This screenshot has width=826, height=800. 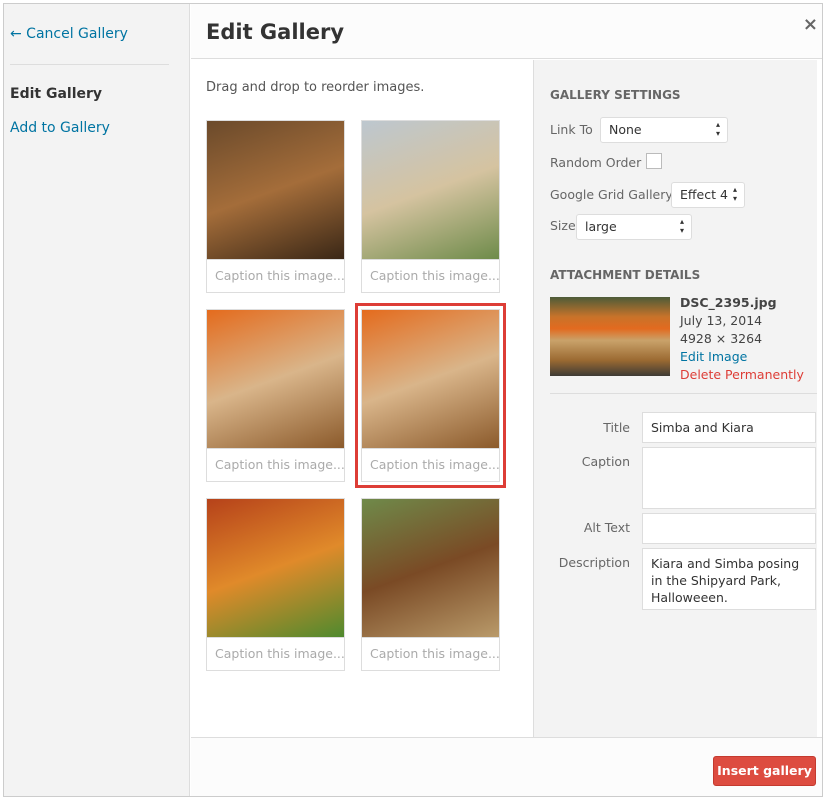 I want to click on drag-hint: Drag and drop to reorder images., so click(x=315, y=87).